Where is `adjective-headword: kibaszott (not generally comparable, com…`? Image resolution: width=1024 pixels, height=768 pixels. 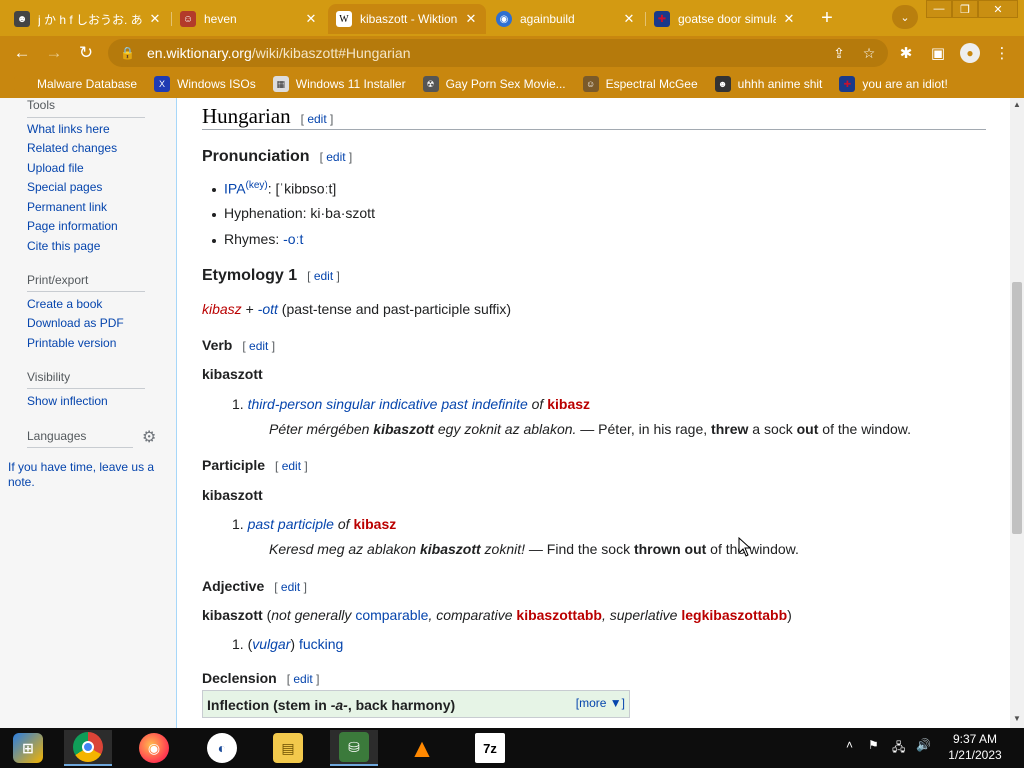 adjective-headword: kibaszott (not generally comparable, com… is located at coordinates (497, 615).